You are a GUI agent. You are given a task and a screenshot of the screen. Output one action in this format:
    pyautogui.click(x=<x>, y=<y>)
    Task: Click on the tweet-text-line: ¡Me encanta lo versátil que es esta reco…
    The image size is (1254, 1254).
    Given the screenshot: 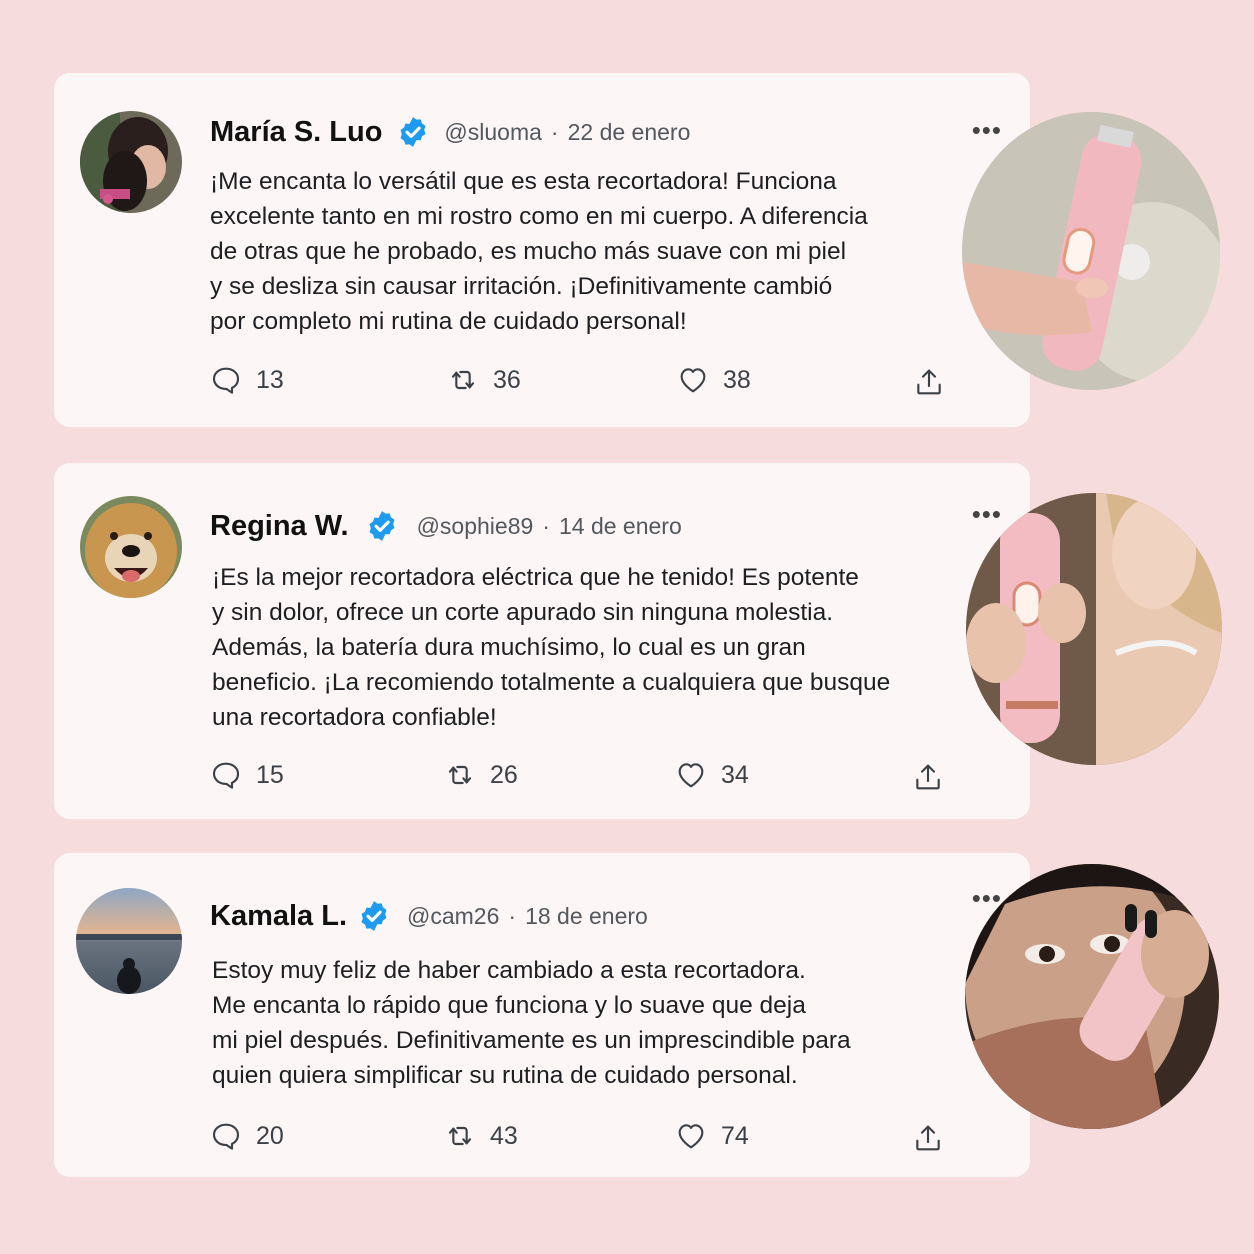 What is the action you would take?
    pyautogui.click(x=523, y=181)
    